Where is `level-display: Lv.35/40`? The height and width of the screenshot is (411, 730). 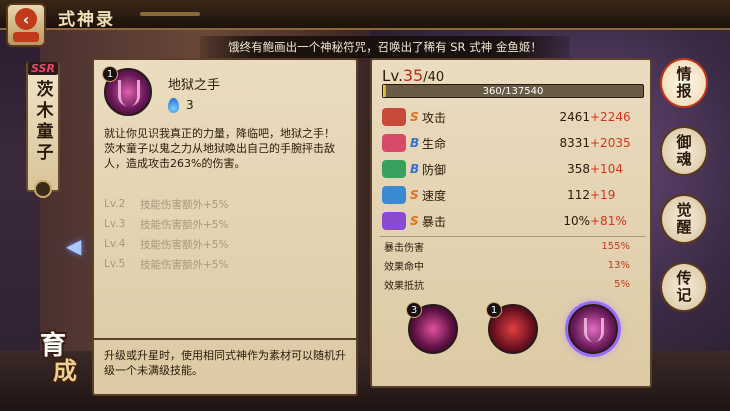
level-display: Lv.35/40 is located at coordinates (413, 75).